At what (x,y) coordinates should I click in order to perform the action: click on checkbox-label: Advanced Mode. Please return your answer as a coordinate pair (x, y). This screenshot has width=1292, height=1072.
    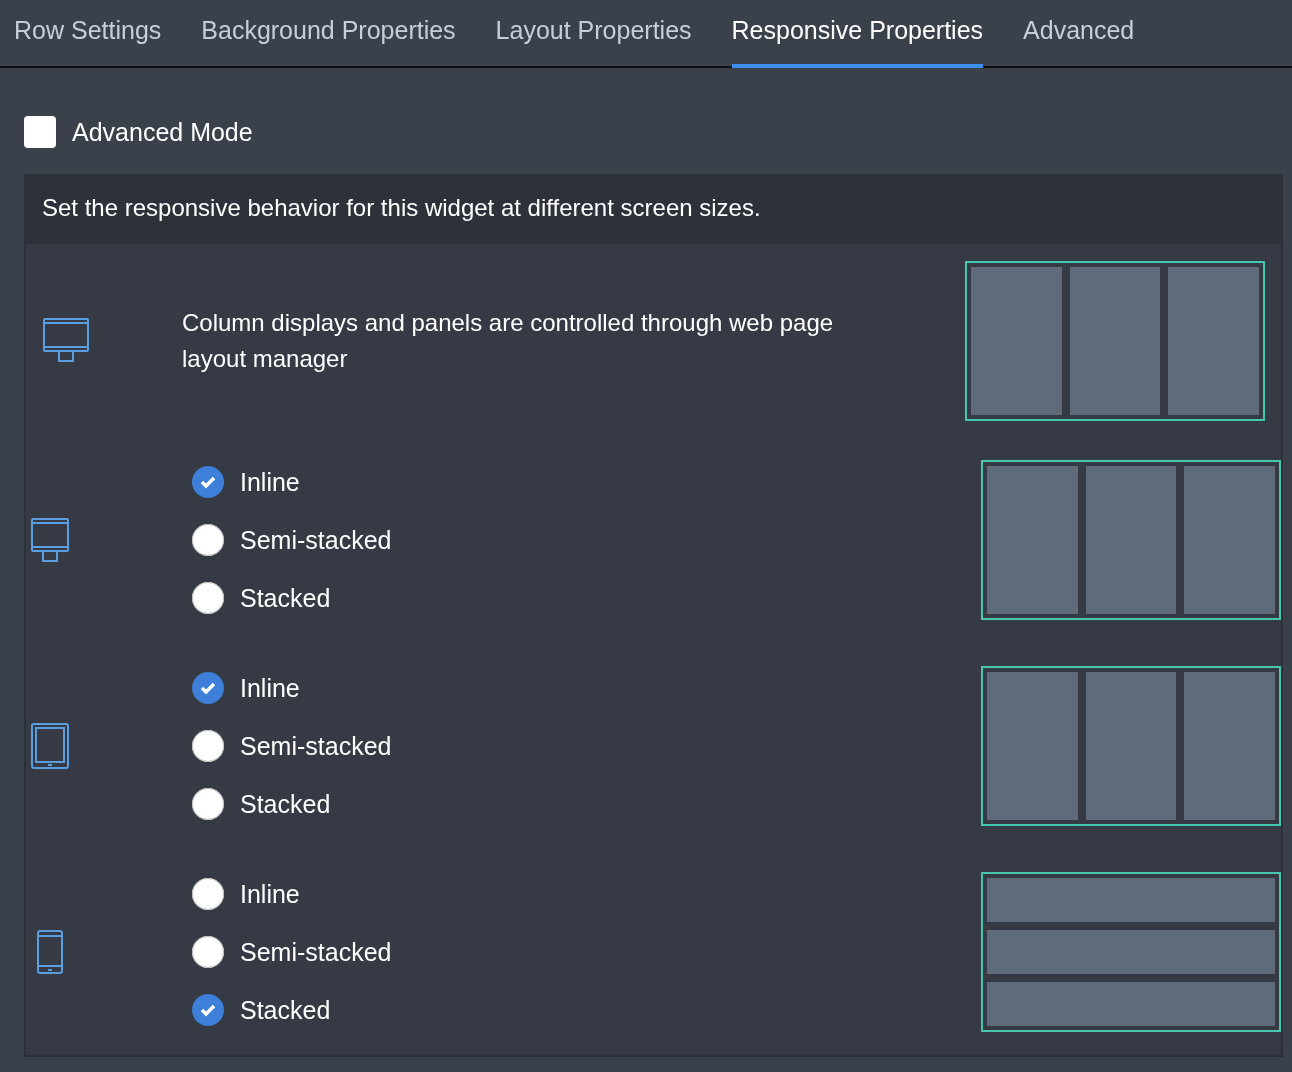
    Looking at the image, I should click on (162, 132).